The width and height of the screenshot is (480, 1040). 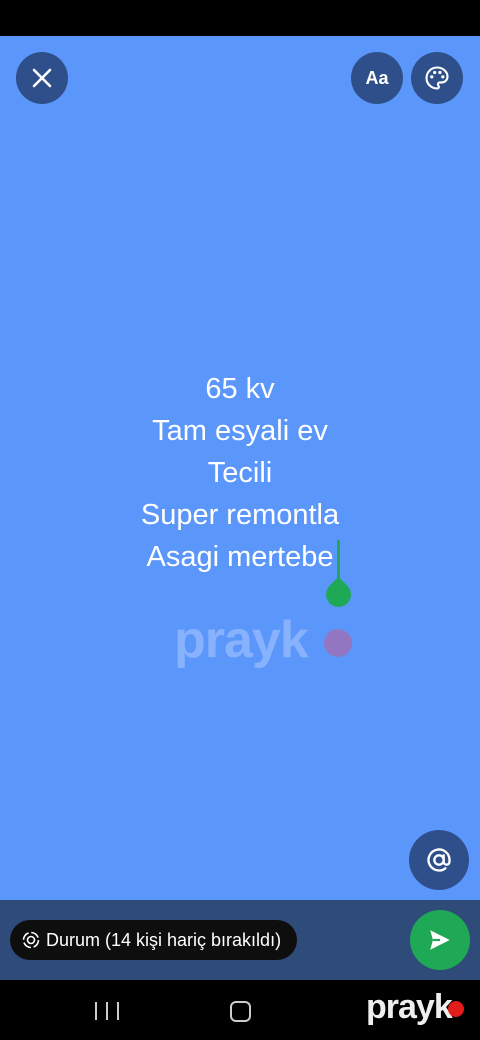 I want to click on status-line: Tam esyali ev, so click(x=240, y=431).